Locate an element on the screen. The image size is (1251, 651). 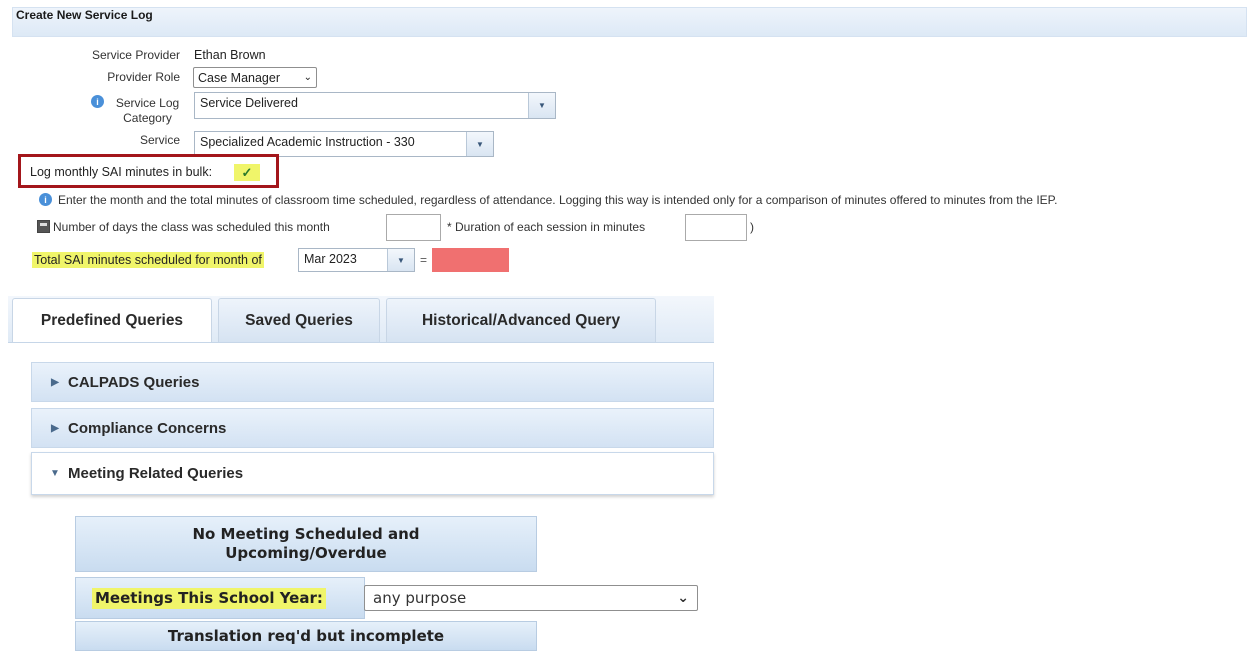
equals-sign: = is located at coordinates (424, 260).